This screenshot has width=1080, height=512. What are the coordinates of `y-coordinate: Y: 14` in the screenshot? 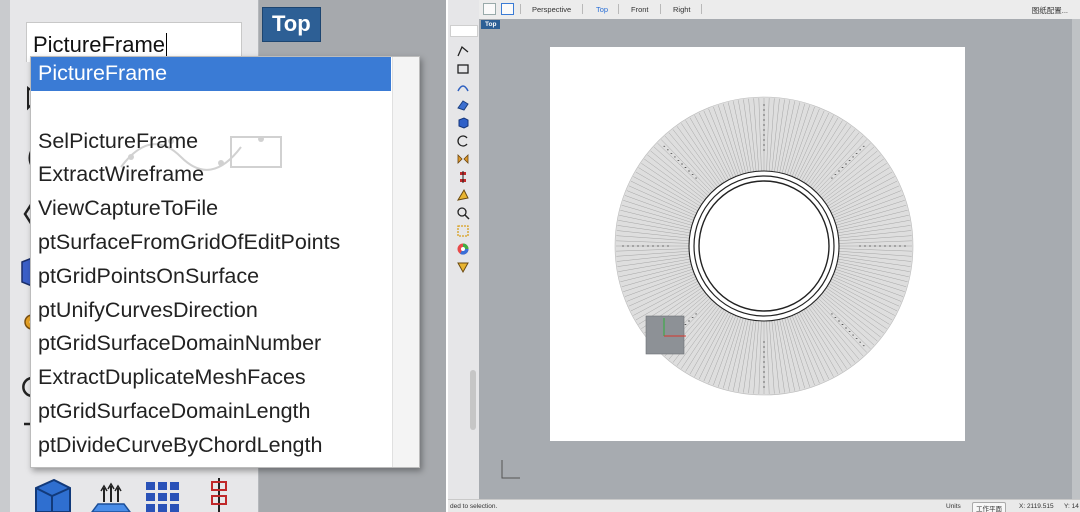 It's located at (1071, 506).